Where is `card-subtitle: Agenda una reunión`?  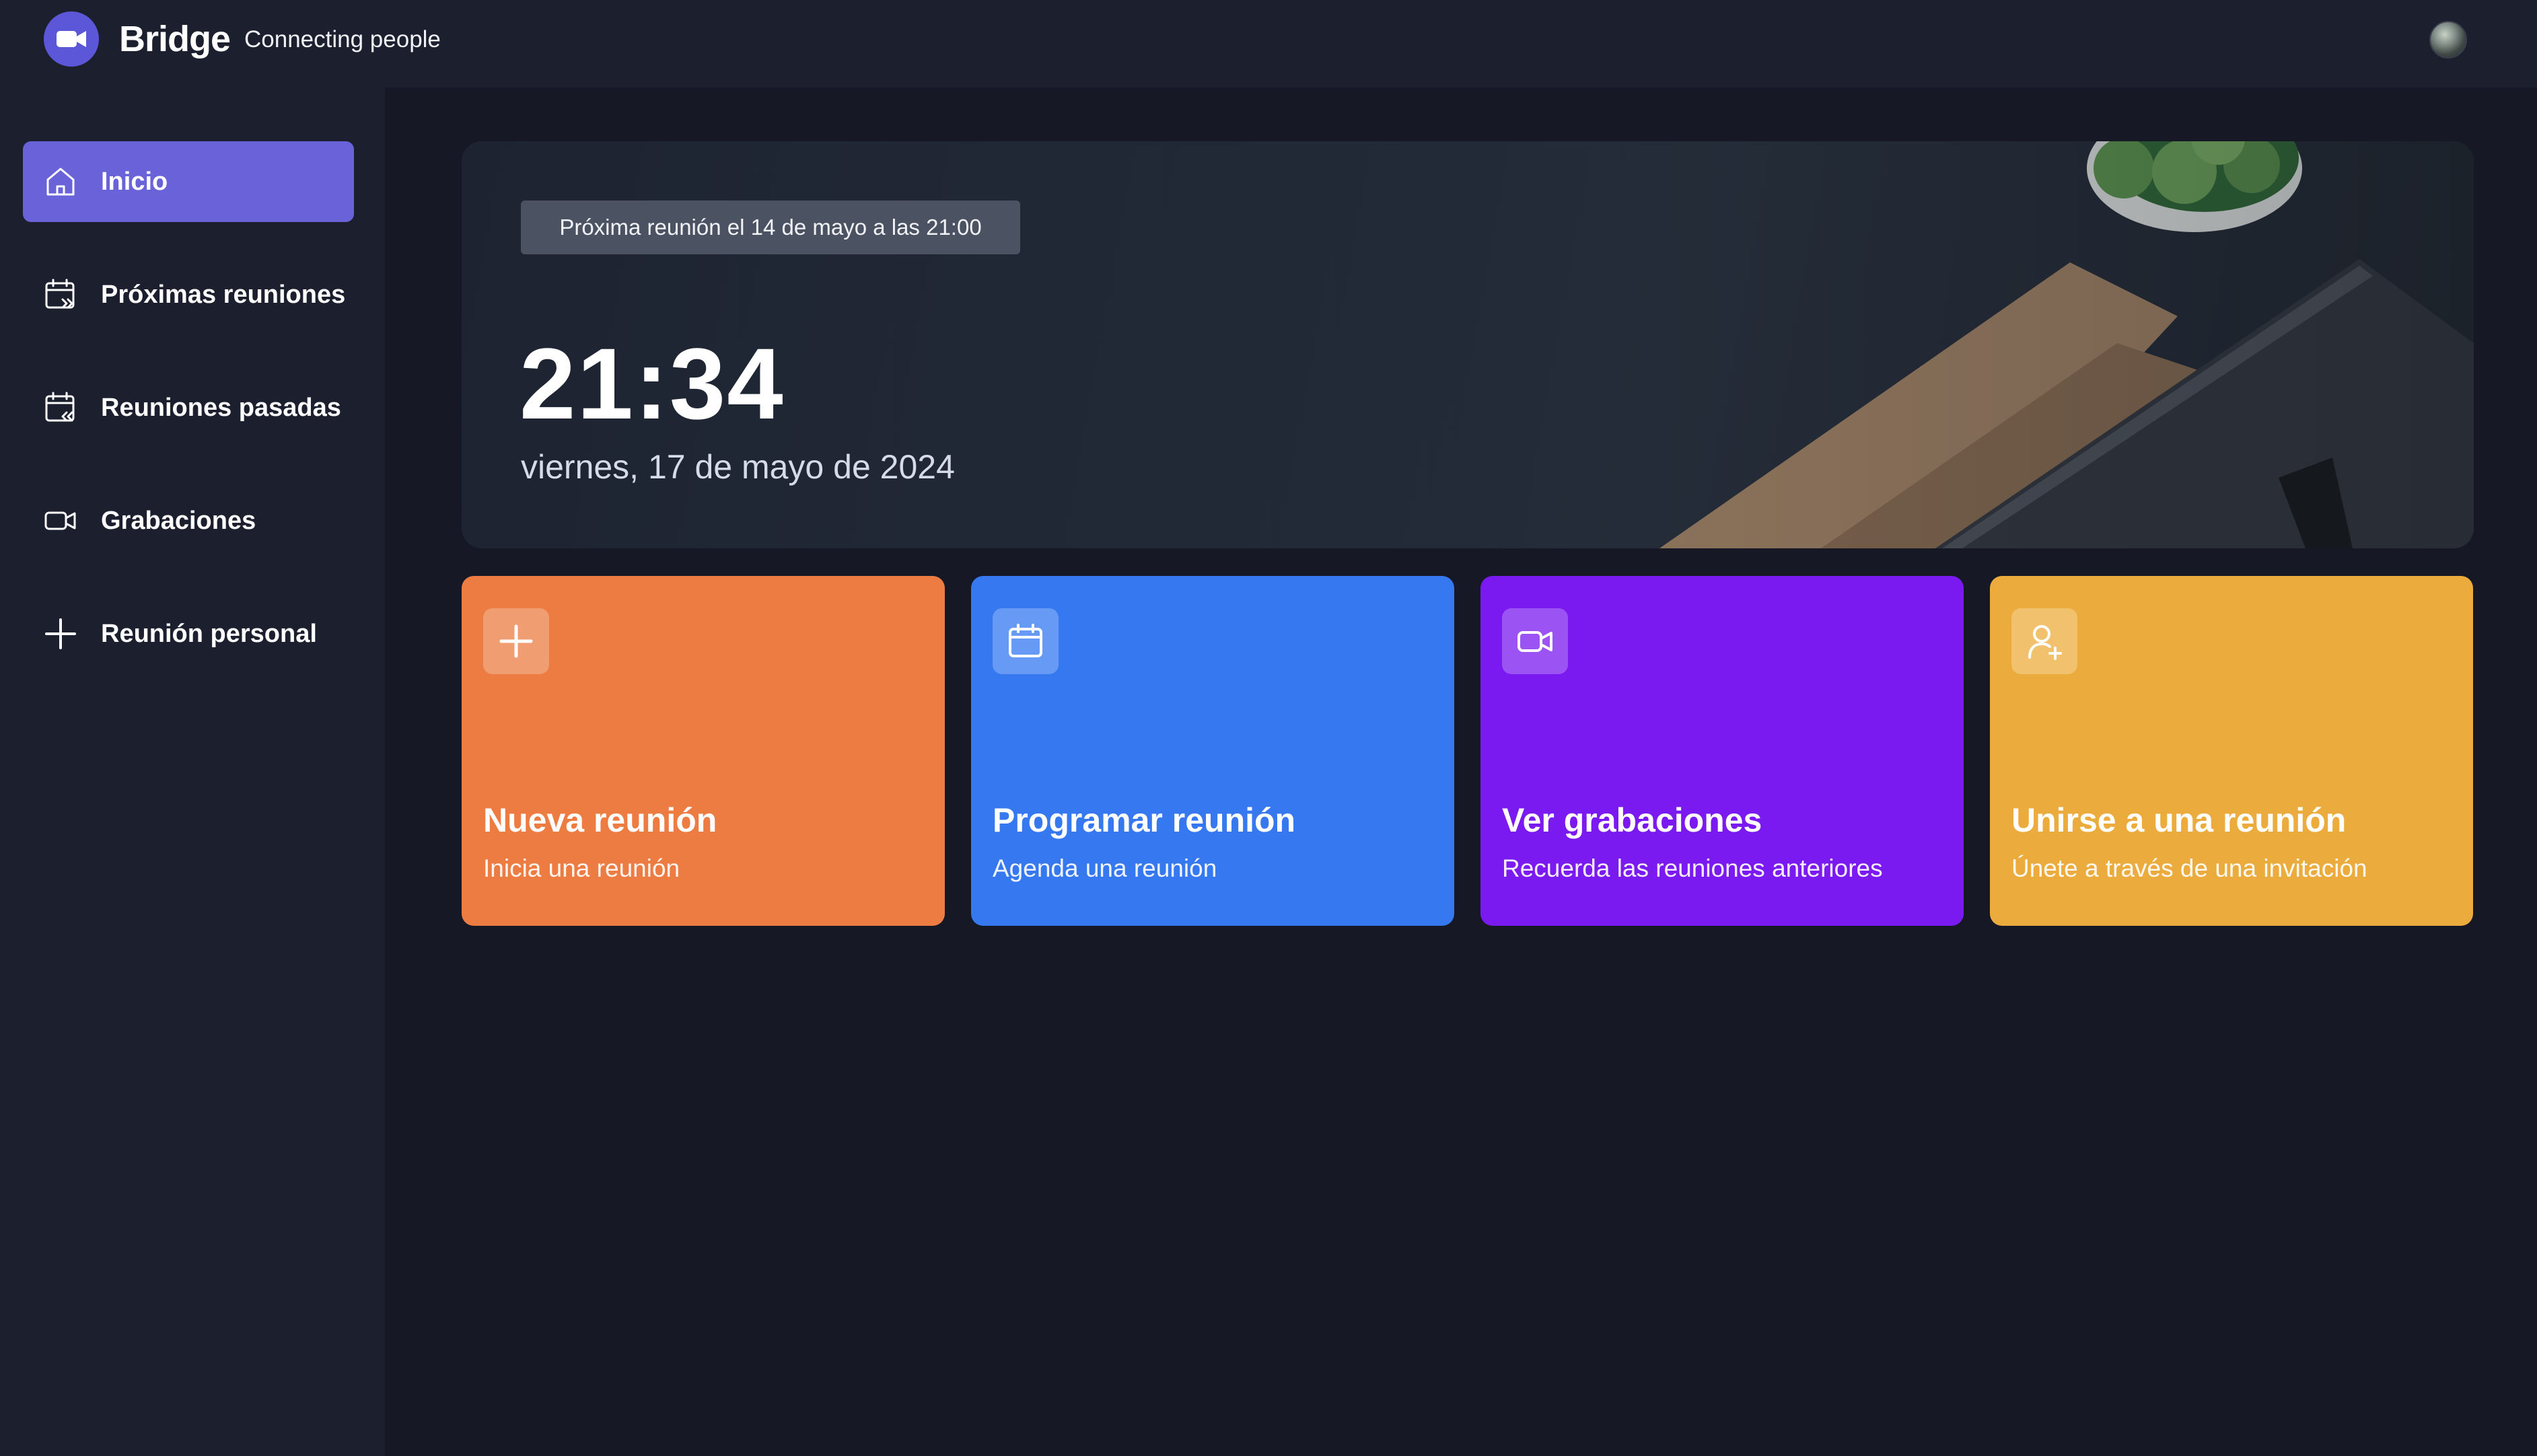 card-subtitle: Agenda una reunión is located at coordinates (1105, 868).